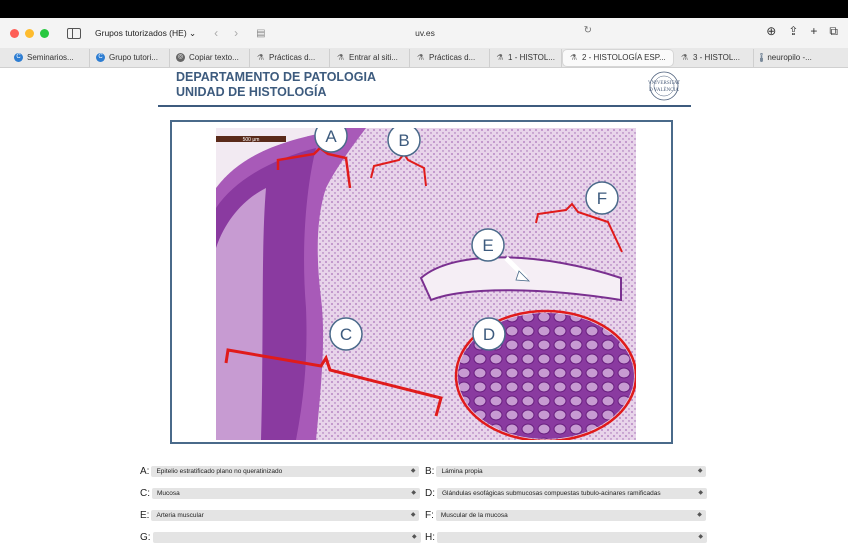 The image size is (848, 551). Describe the element at coordinates (180, 57) in the screenshot. I see `globe-icon: ◎` at that location.